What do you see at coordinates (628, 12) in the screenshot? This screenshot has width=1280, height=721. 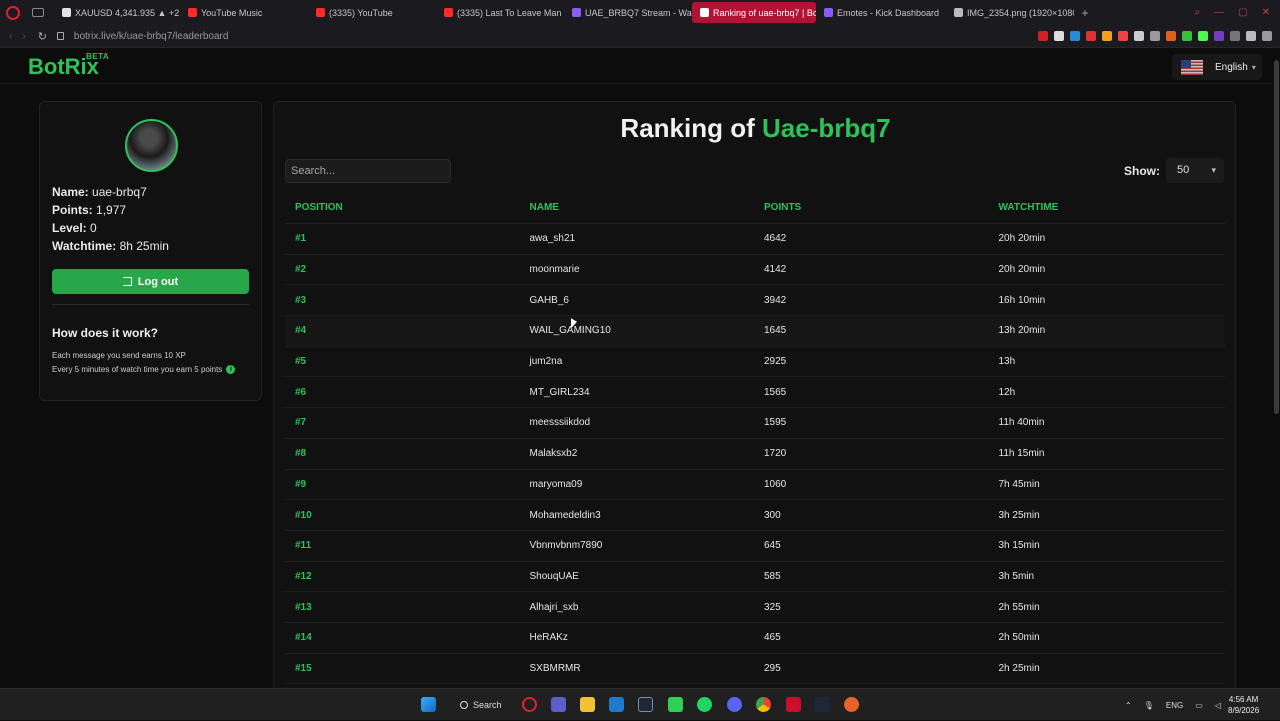 I see `browser-tab: UAE_BRBQ7 Stream - Watc` at bounding box center [628, 12].